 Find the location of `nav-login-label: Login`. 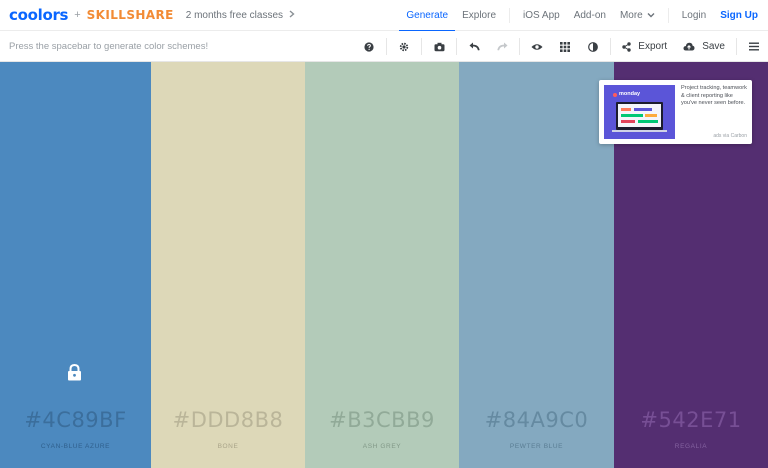

nav-login-label: Login is located at coordinates (694, 15).